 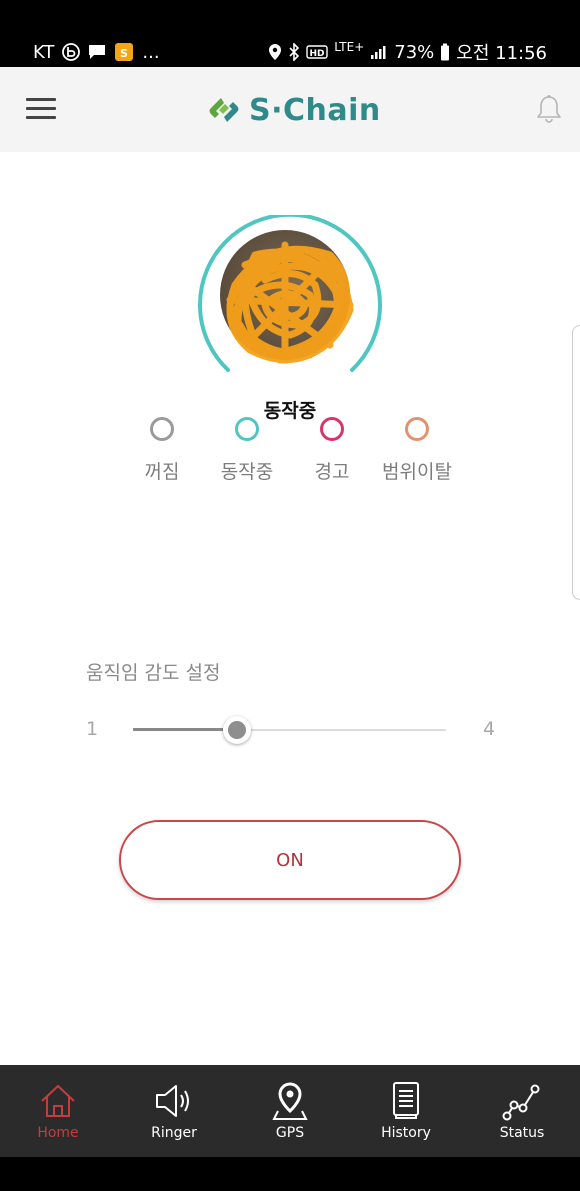 What do you see at coordinates (58, 1100) in the screenshot?
I see `home-icon` at bounding box center [58, 1100].